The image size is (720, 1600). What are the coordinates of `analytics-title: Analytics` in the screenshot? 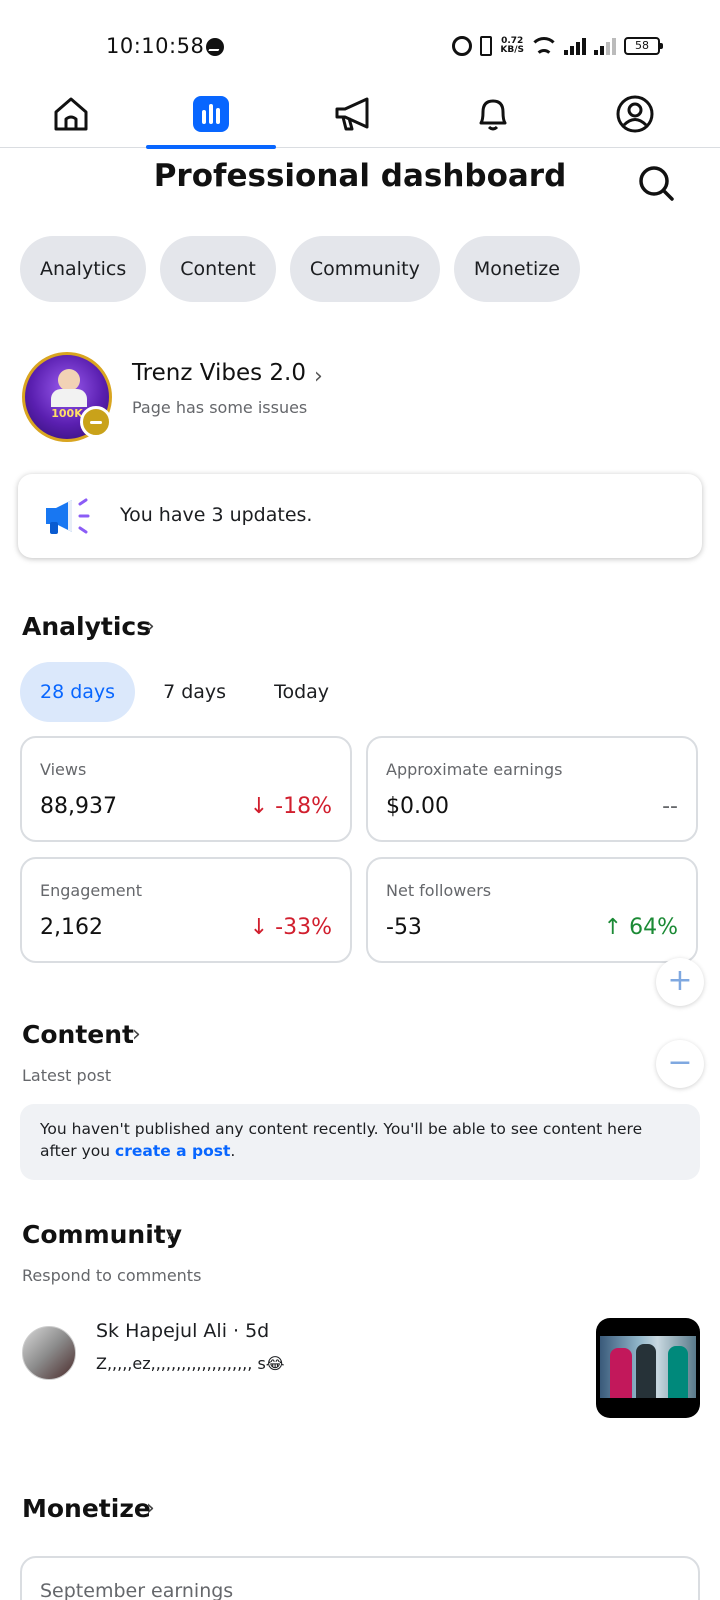 It's located at (86, 626).